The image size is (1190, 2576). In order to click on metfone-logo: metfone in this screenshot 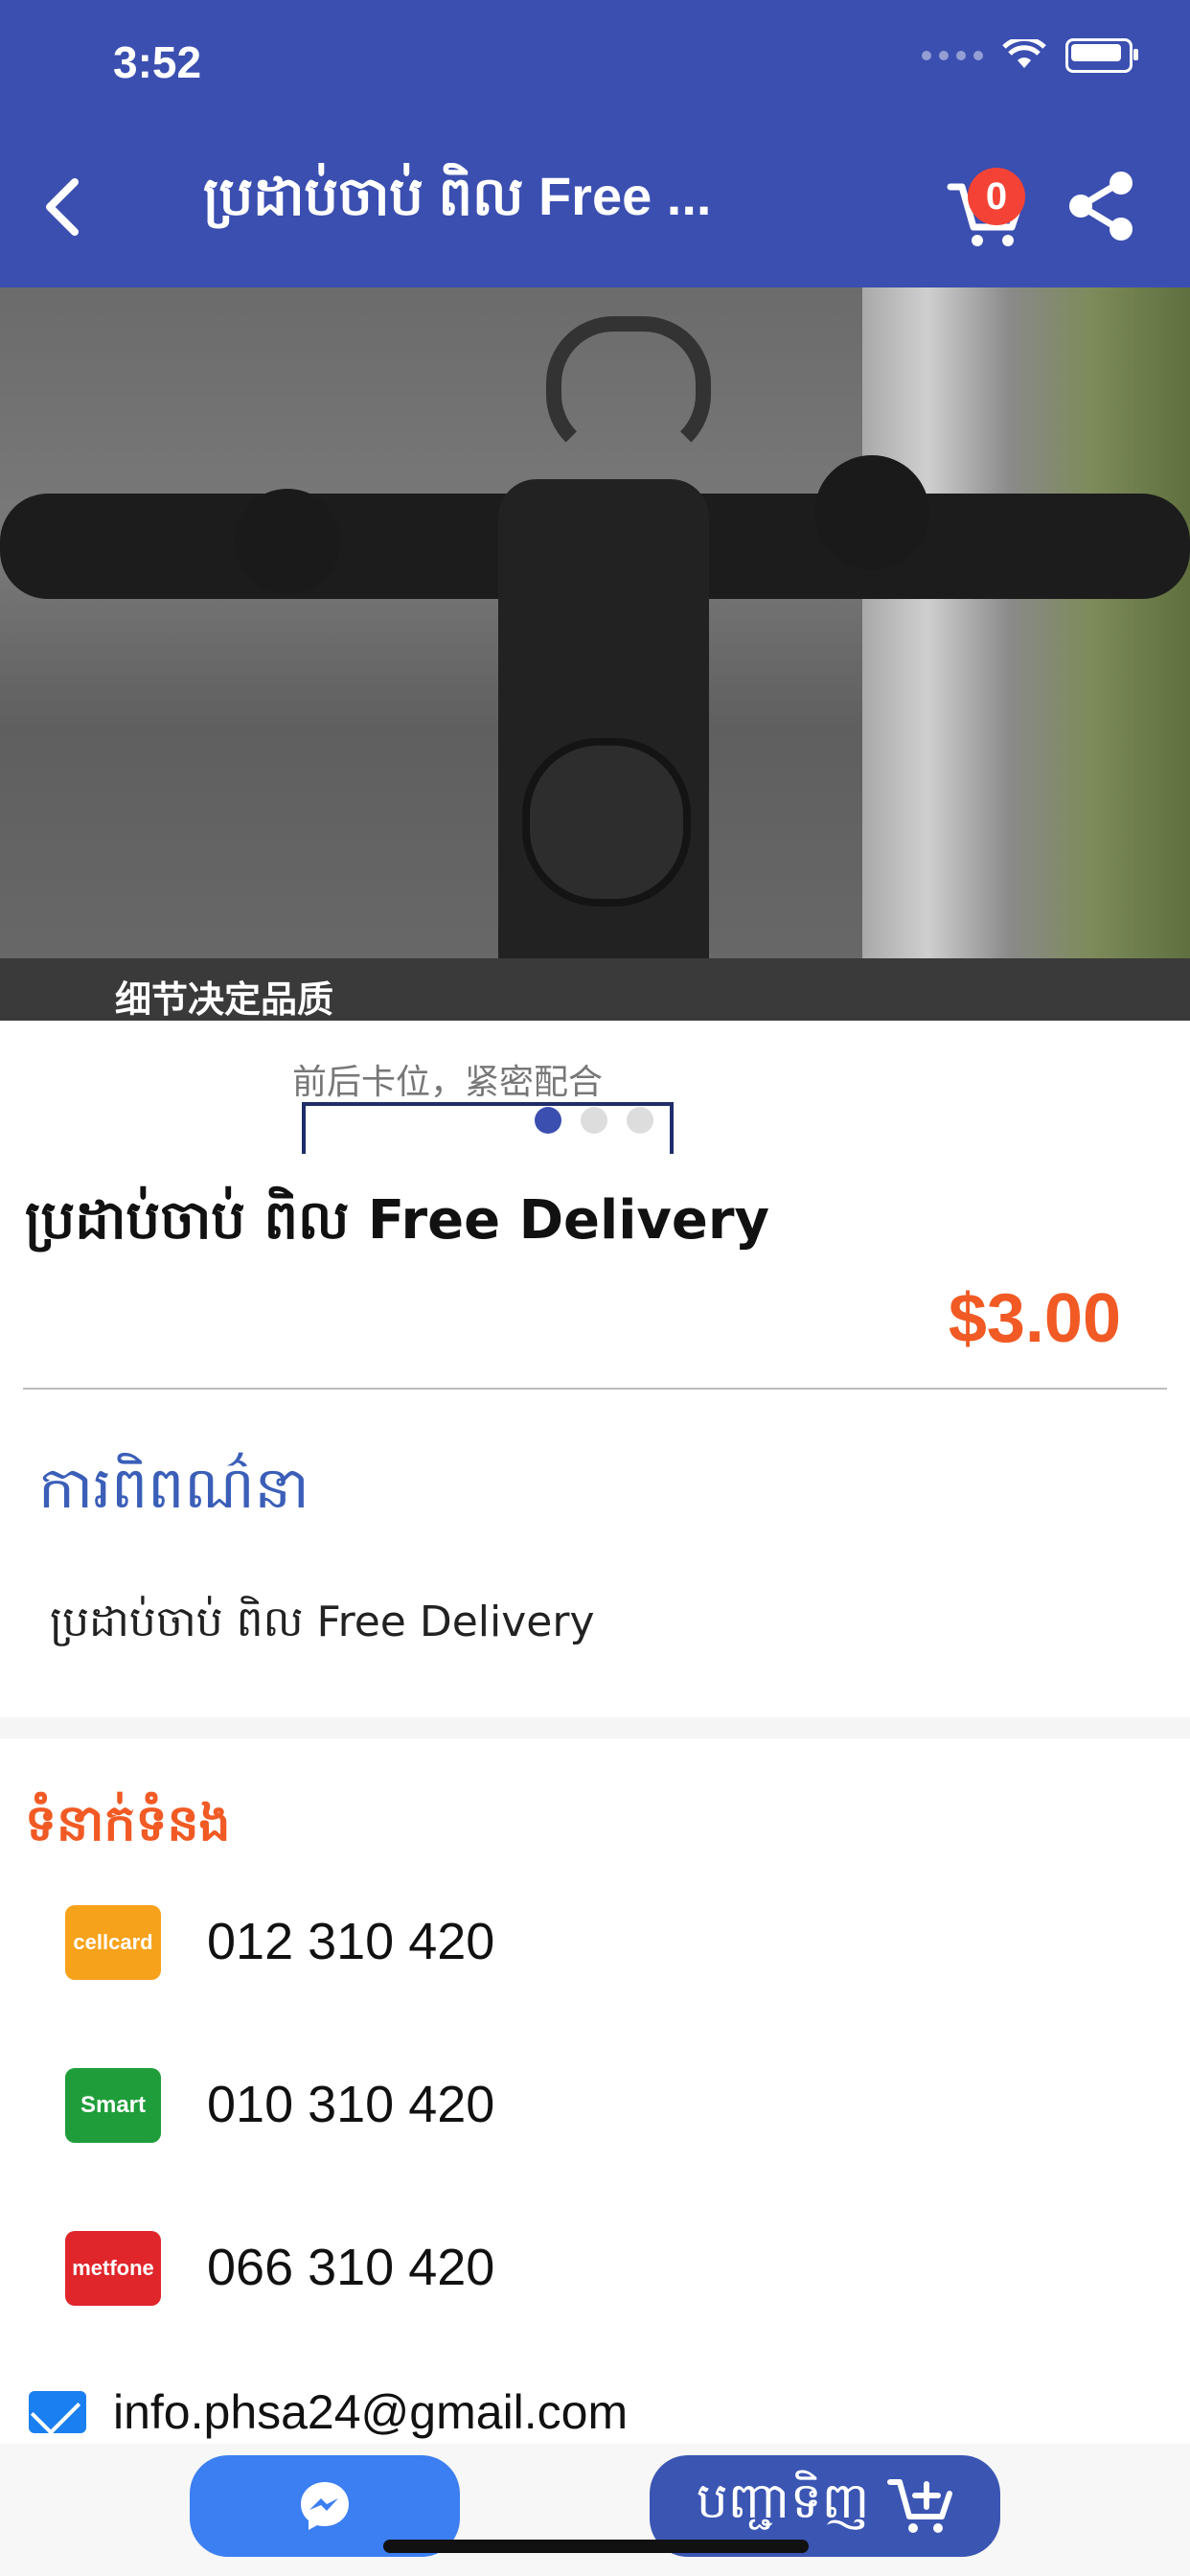, I will do `click(113, 2268)`.